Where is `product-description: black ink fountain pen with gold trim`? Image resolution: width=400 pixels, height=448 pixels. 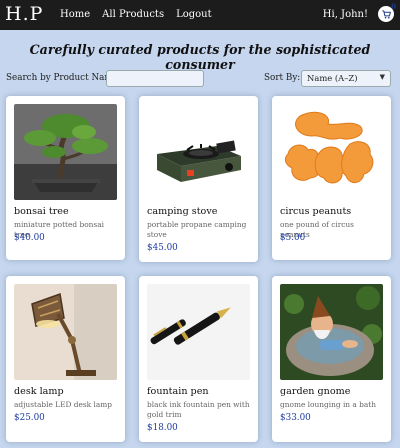
product-description: black ink fountain pen with gold trim is located at coordinates (198, 409).